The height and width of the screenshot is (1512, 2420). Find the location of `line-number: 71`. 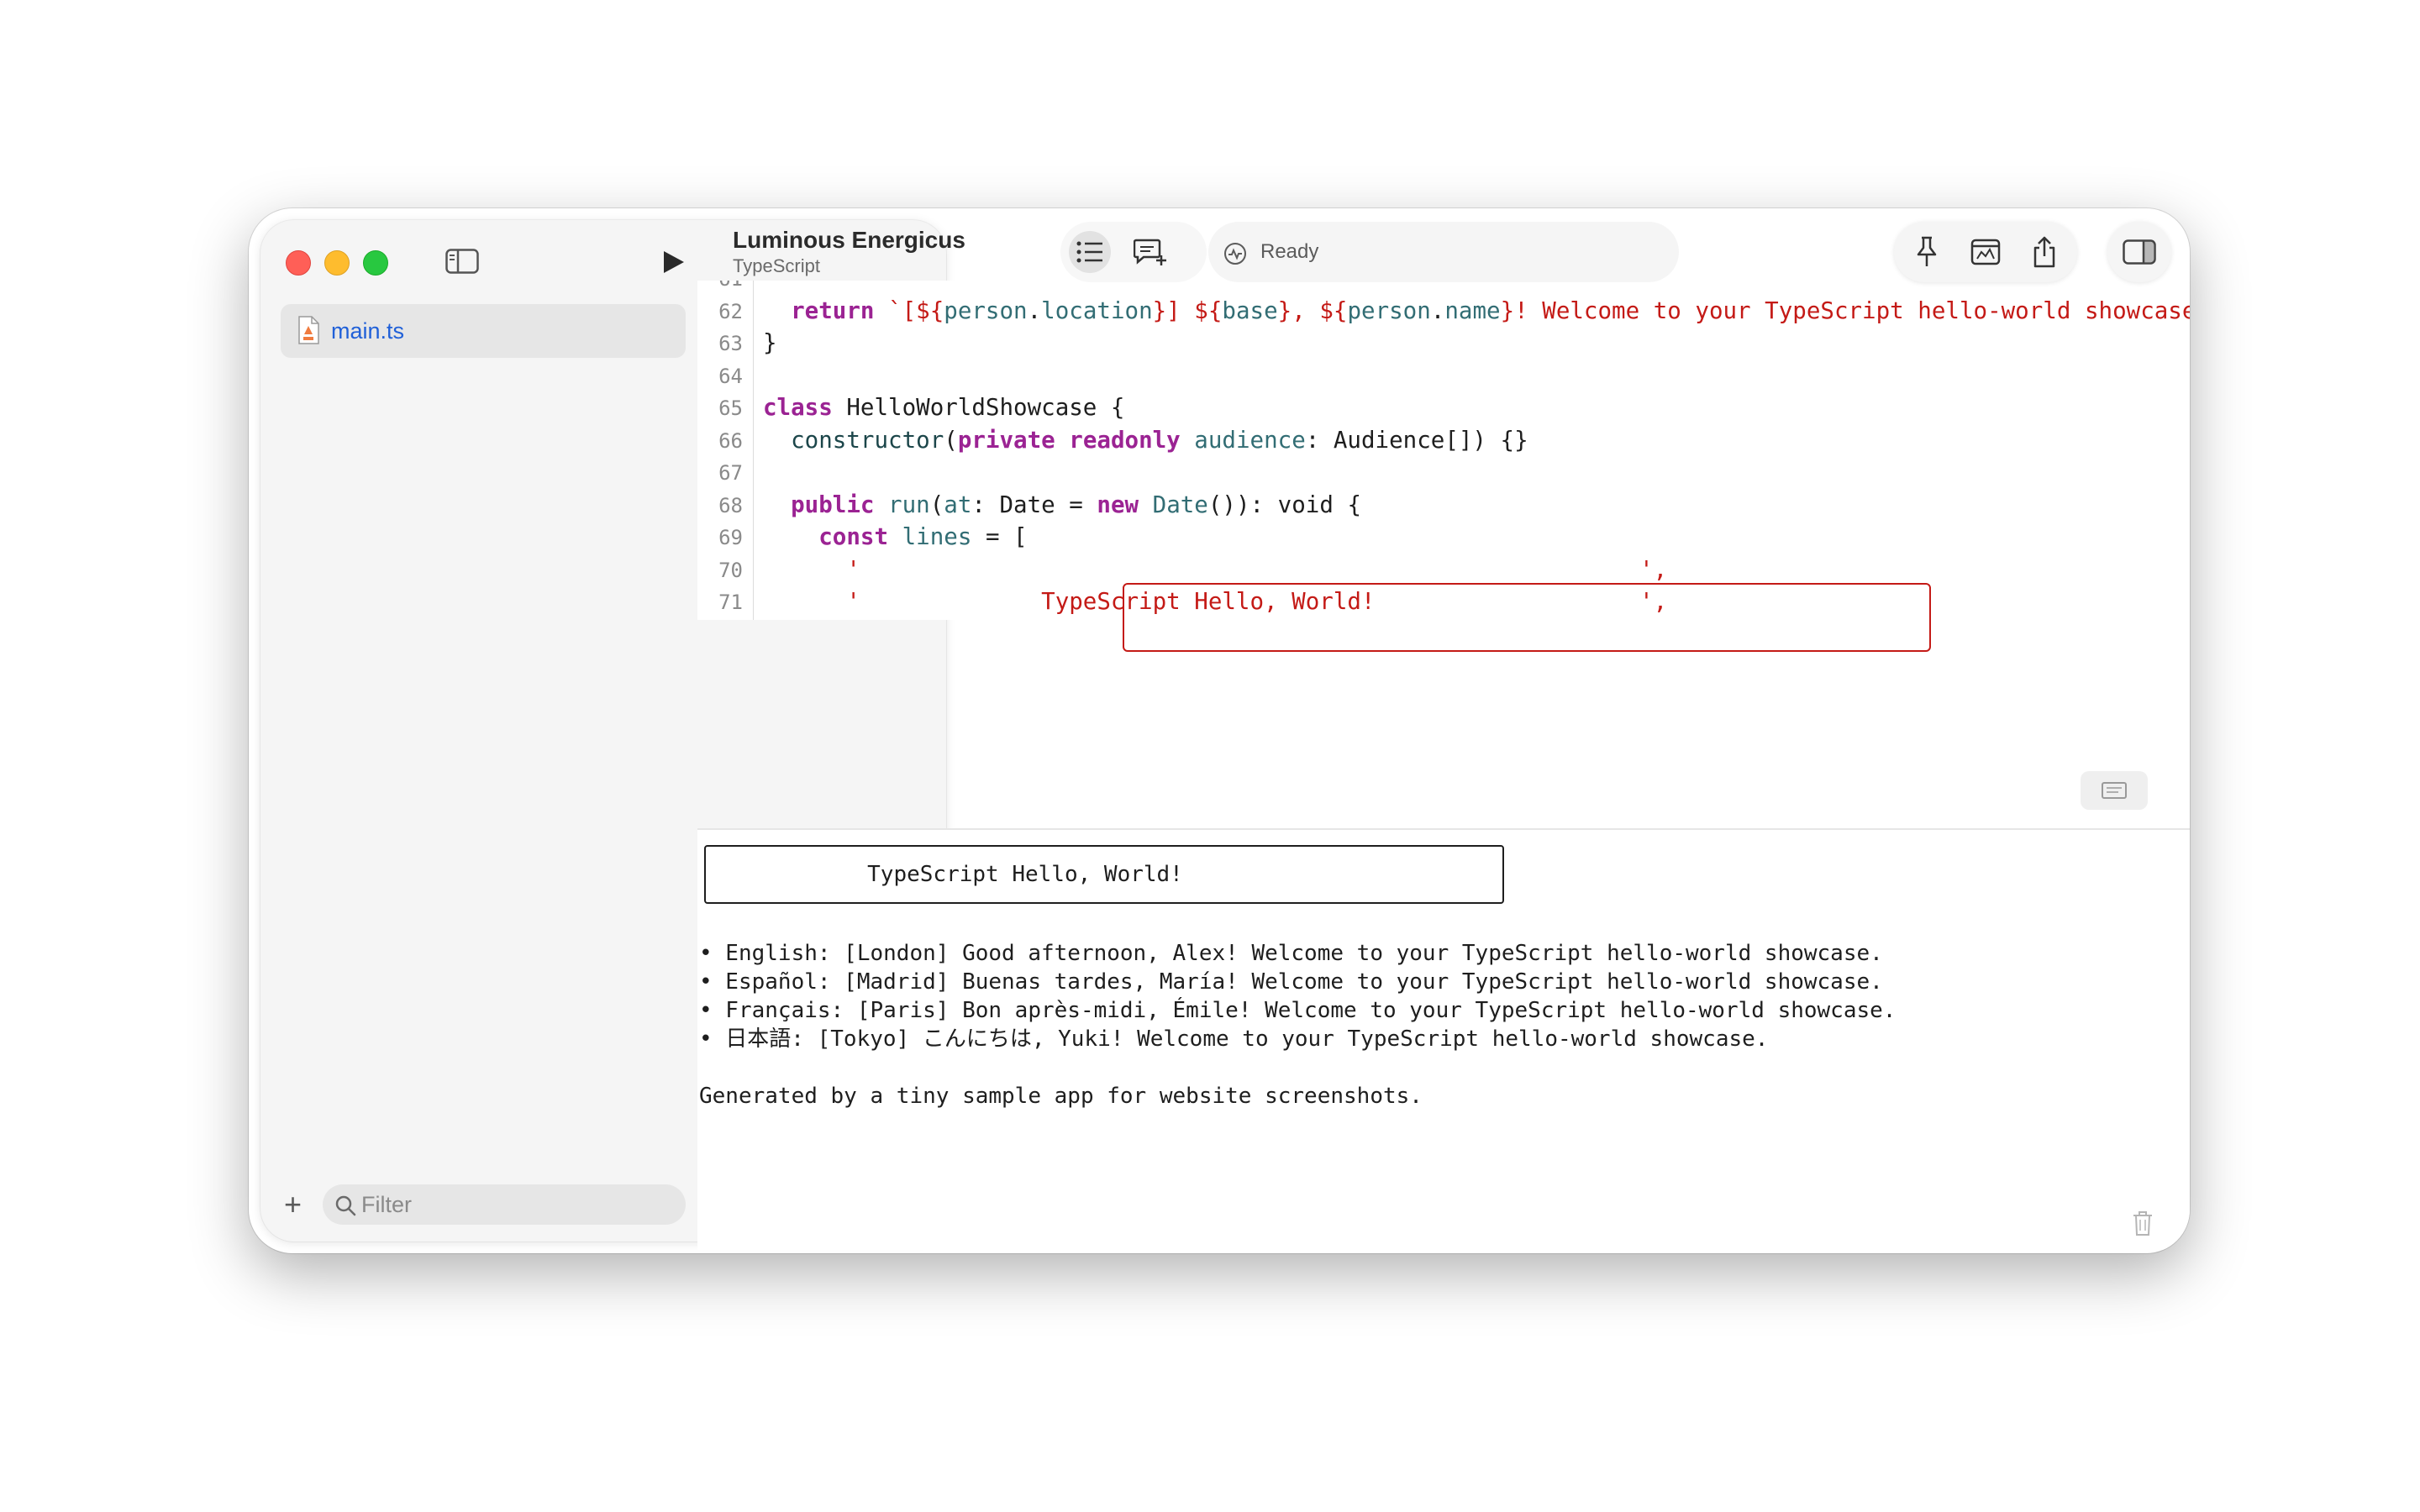

line-number: 71 is located at coordinates (731, 602).